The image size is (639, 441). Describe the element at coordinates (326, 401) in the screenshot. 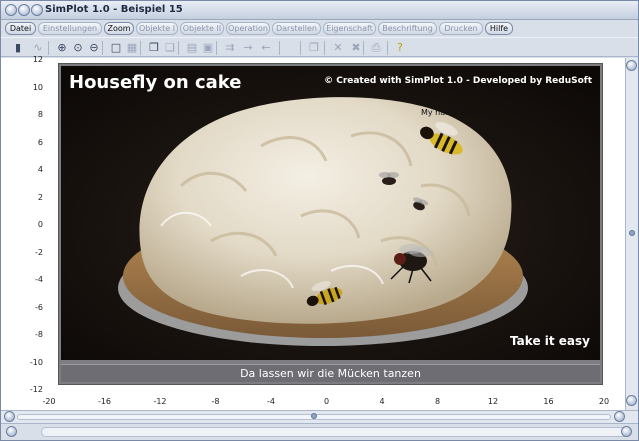

I see `x-tick-label: 0` at that location.